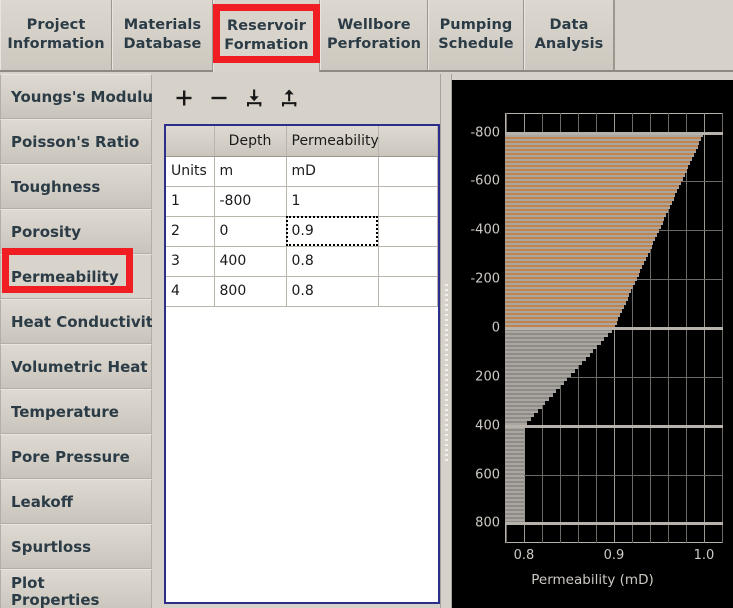  I want to click on row-header: 3, so click(190, 261).